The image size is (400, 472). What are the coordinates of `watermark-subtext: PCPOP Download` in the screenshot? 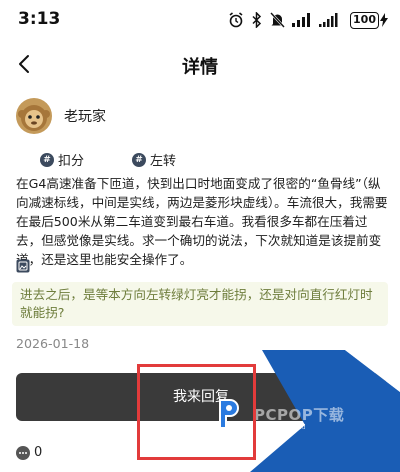 It's located at (280, 427).